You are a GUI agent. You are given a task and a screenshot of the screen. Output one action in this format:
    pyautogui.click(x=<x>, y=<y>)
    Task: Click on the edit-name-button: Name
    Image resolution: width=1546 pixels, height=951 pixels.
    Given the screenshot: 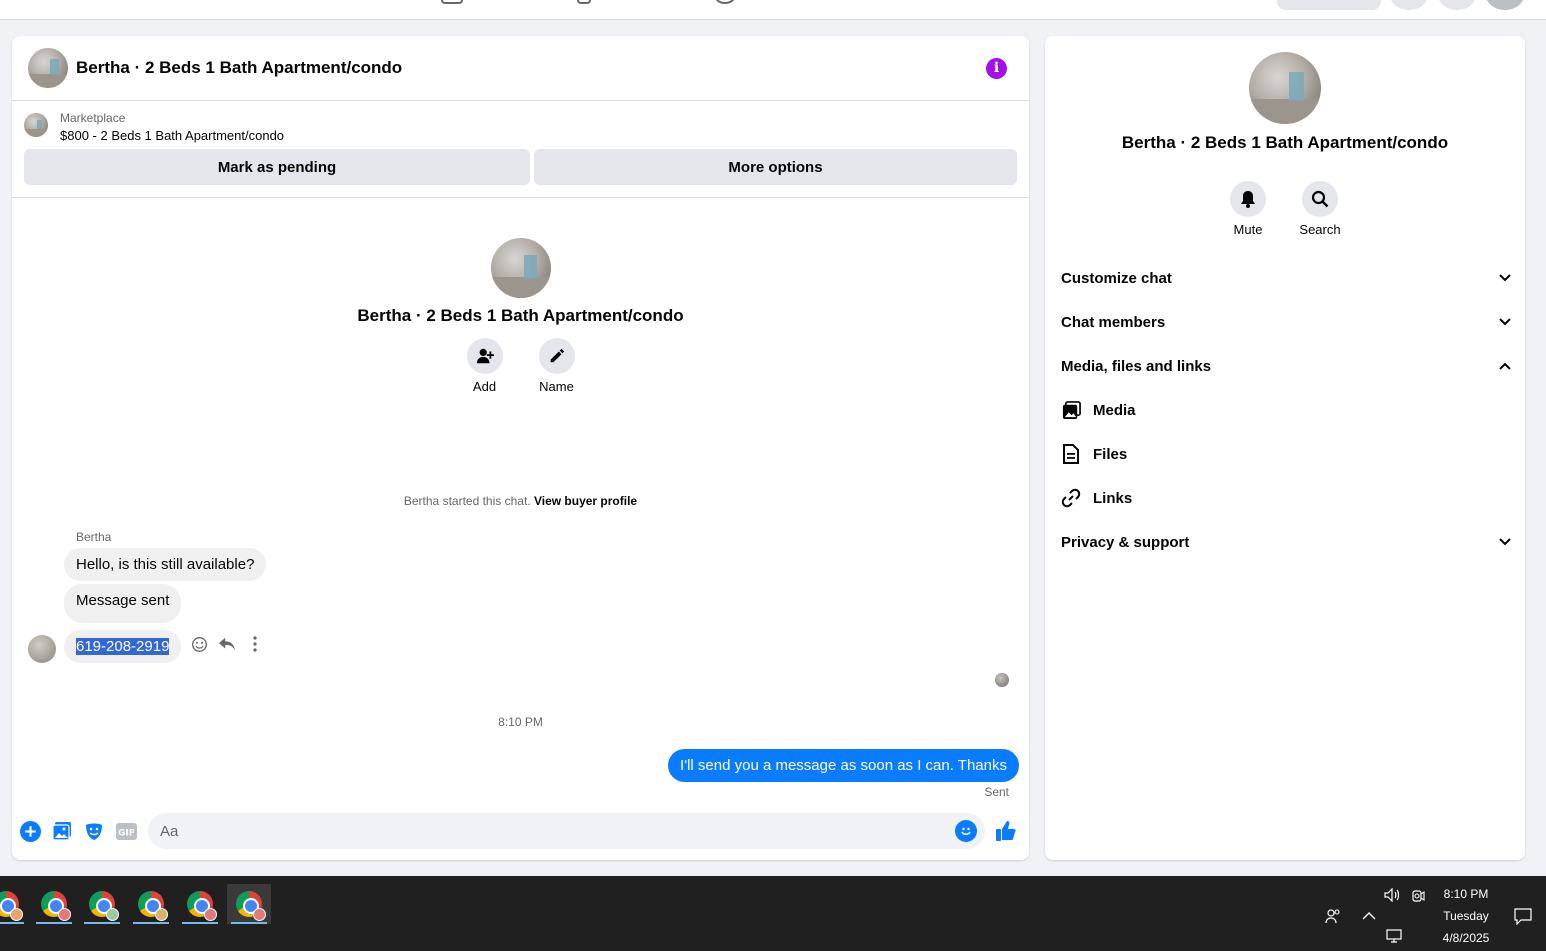 What is the action you would take?
    pyautogui.click(x=556, y=366)
    